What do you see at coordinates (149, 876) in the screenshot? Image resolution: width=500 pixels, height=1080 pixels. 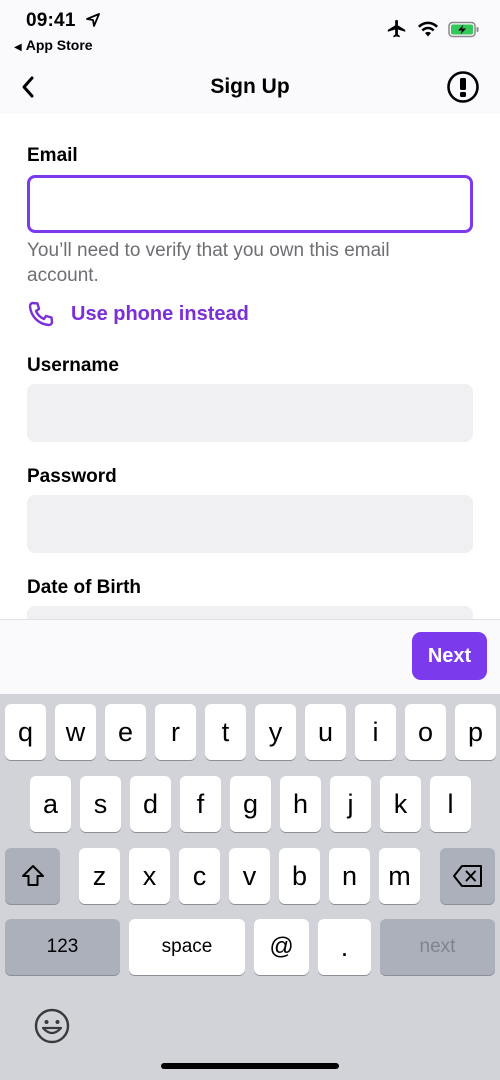 I see `key-x: x` at bounding box center [149, 876].